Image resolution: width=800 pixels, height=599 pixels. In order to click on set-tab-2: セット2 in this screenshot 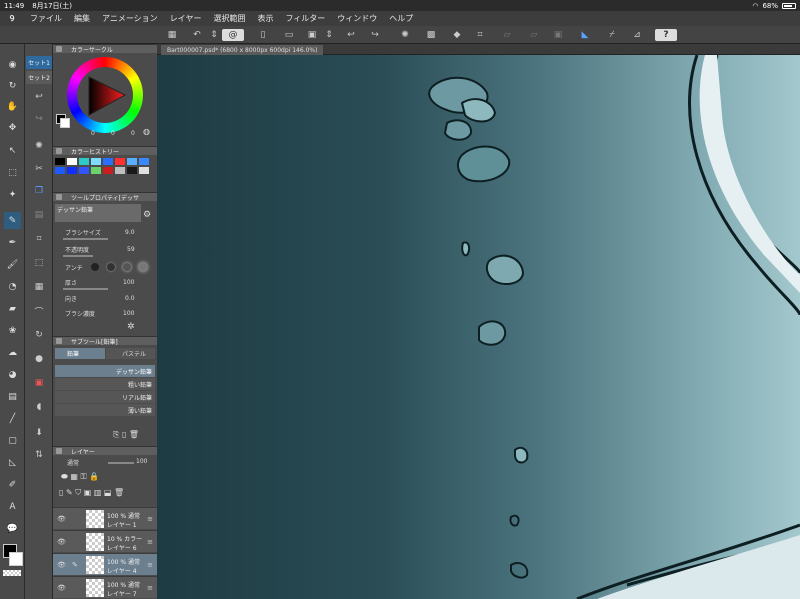, I will do `click(39, 77)`.